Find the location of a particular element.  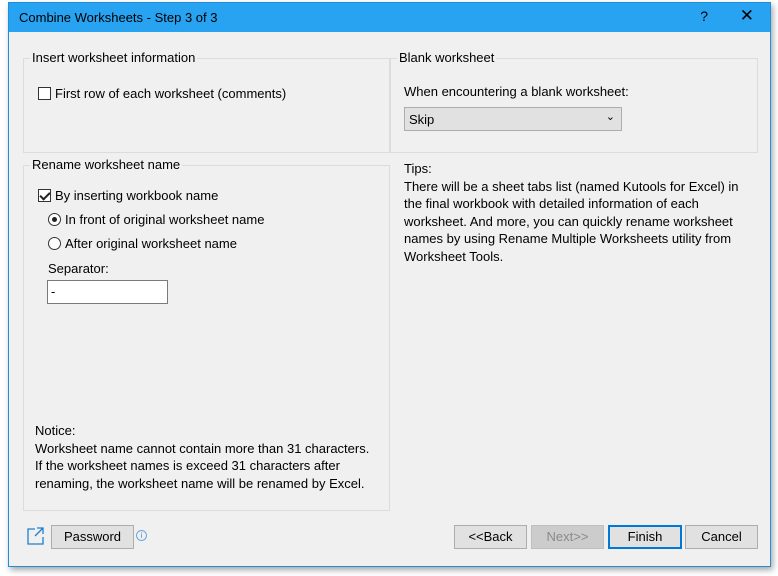

radio-label: After original worksheet name is located at coordinates (151, 243).